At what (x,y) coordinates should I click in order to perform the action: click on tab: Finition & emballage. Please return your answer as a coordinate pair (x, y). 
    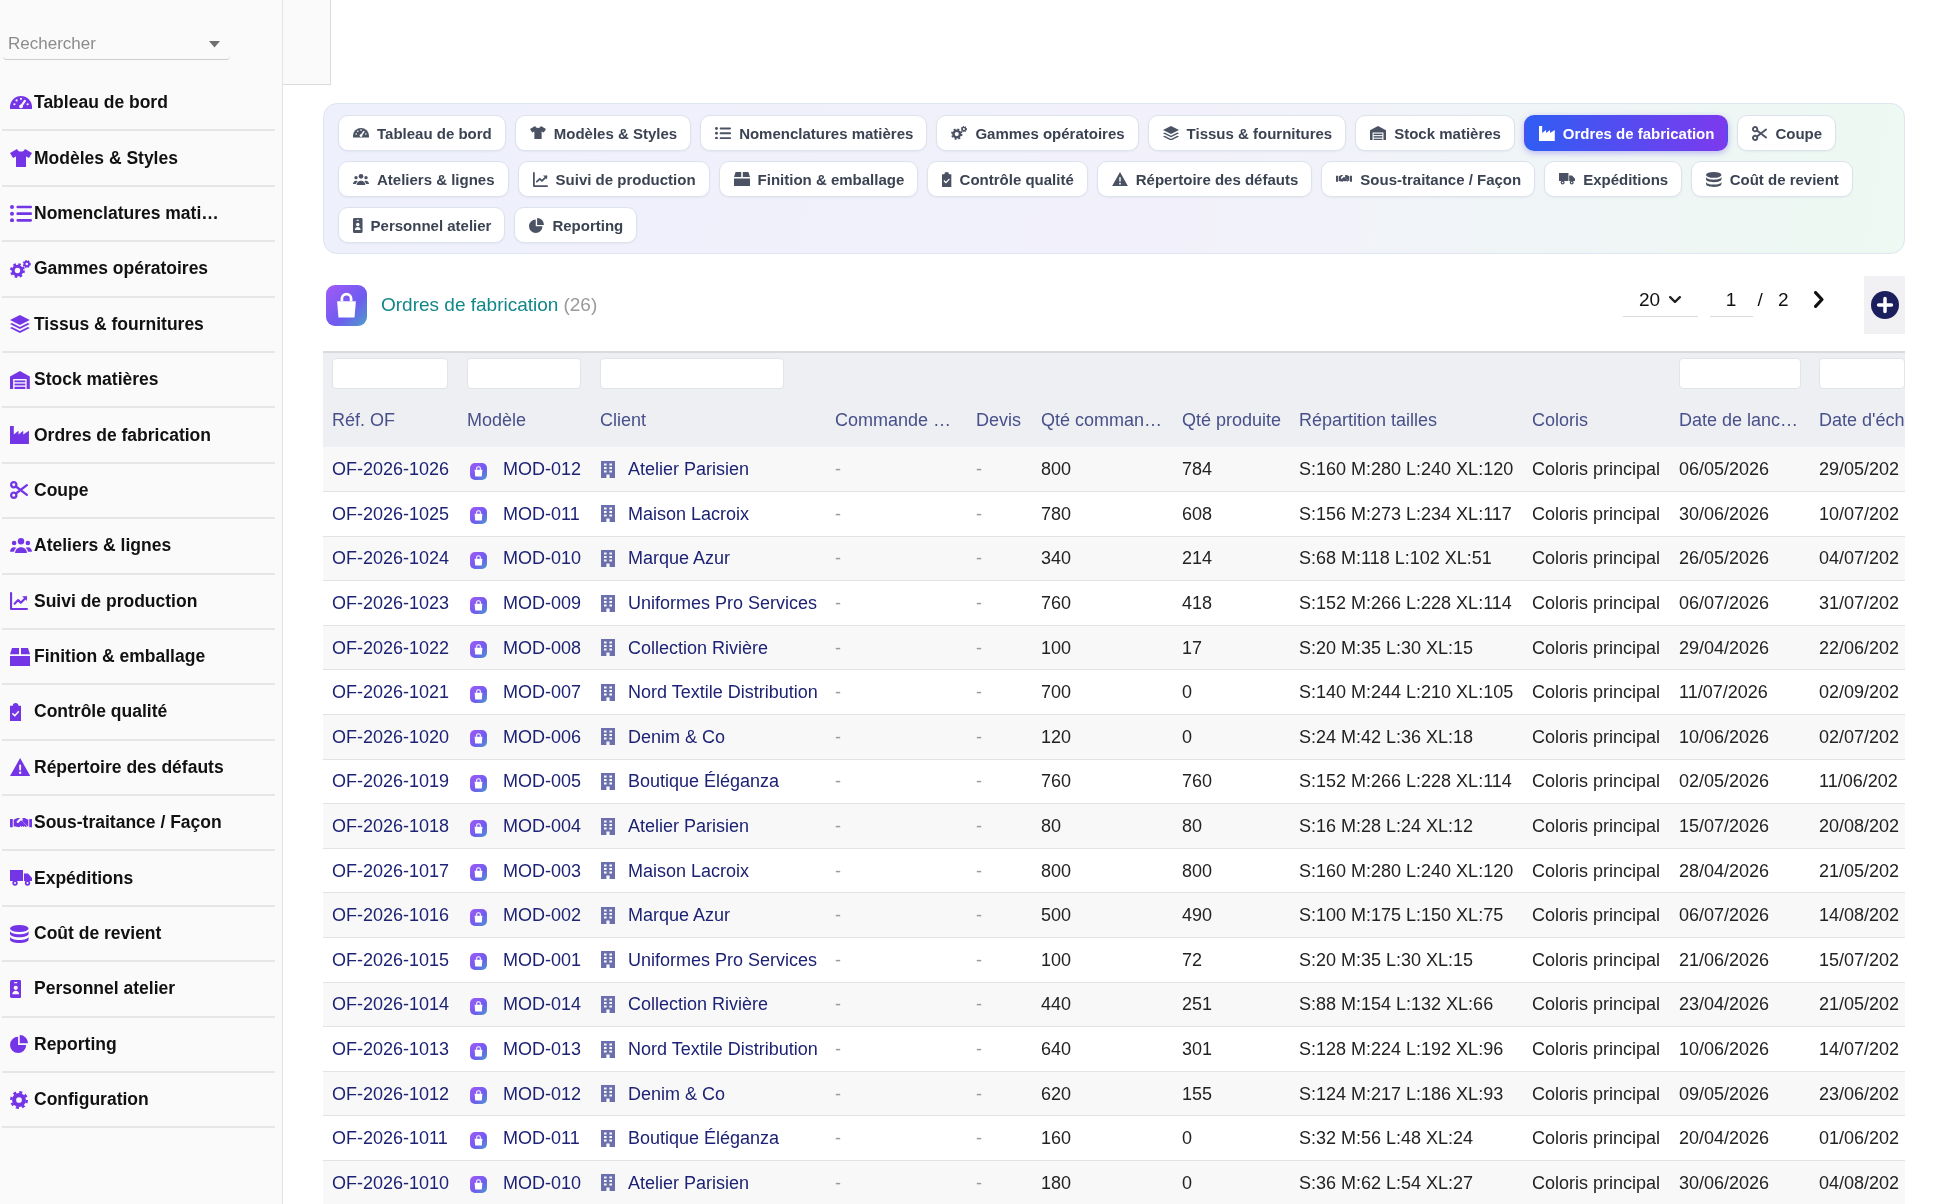
    Looking at the image, I should click on (818, 179).